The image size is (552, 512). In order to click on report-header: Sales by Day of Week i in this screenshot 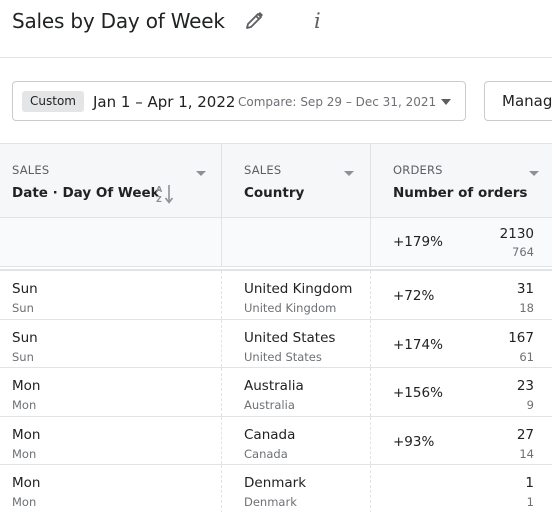, I will do `click(276, 29)`.